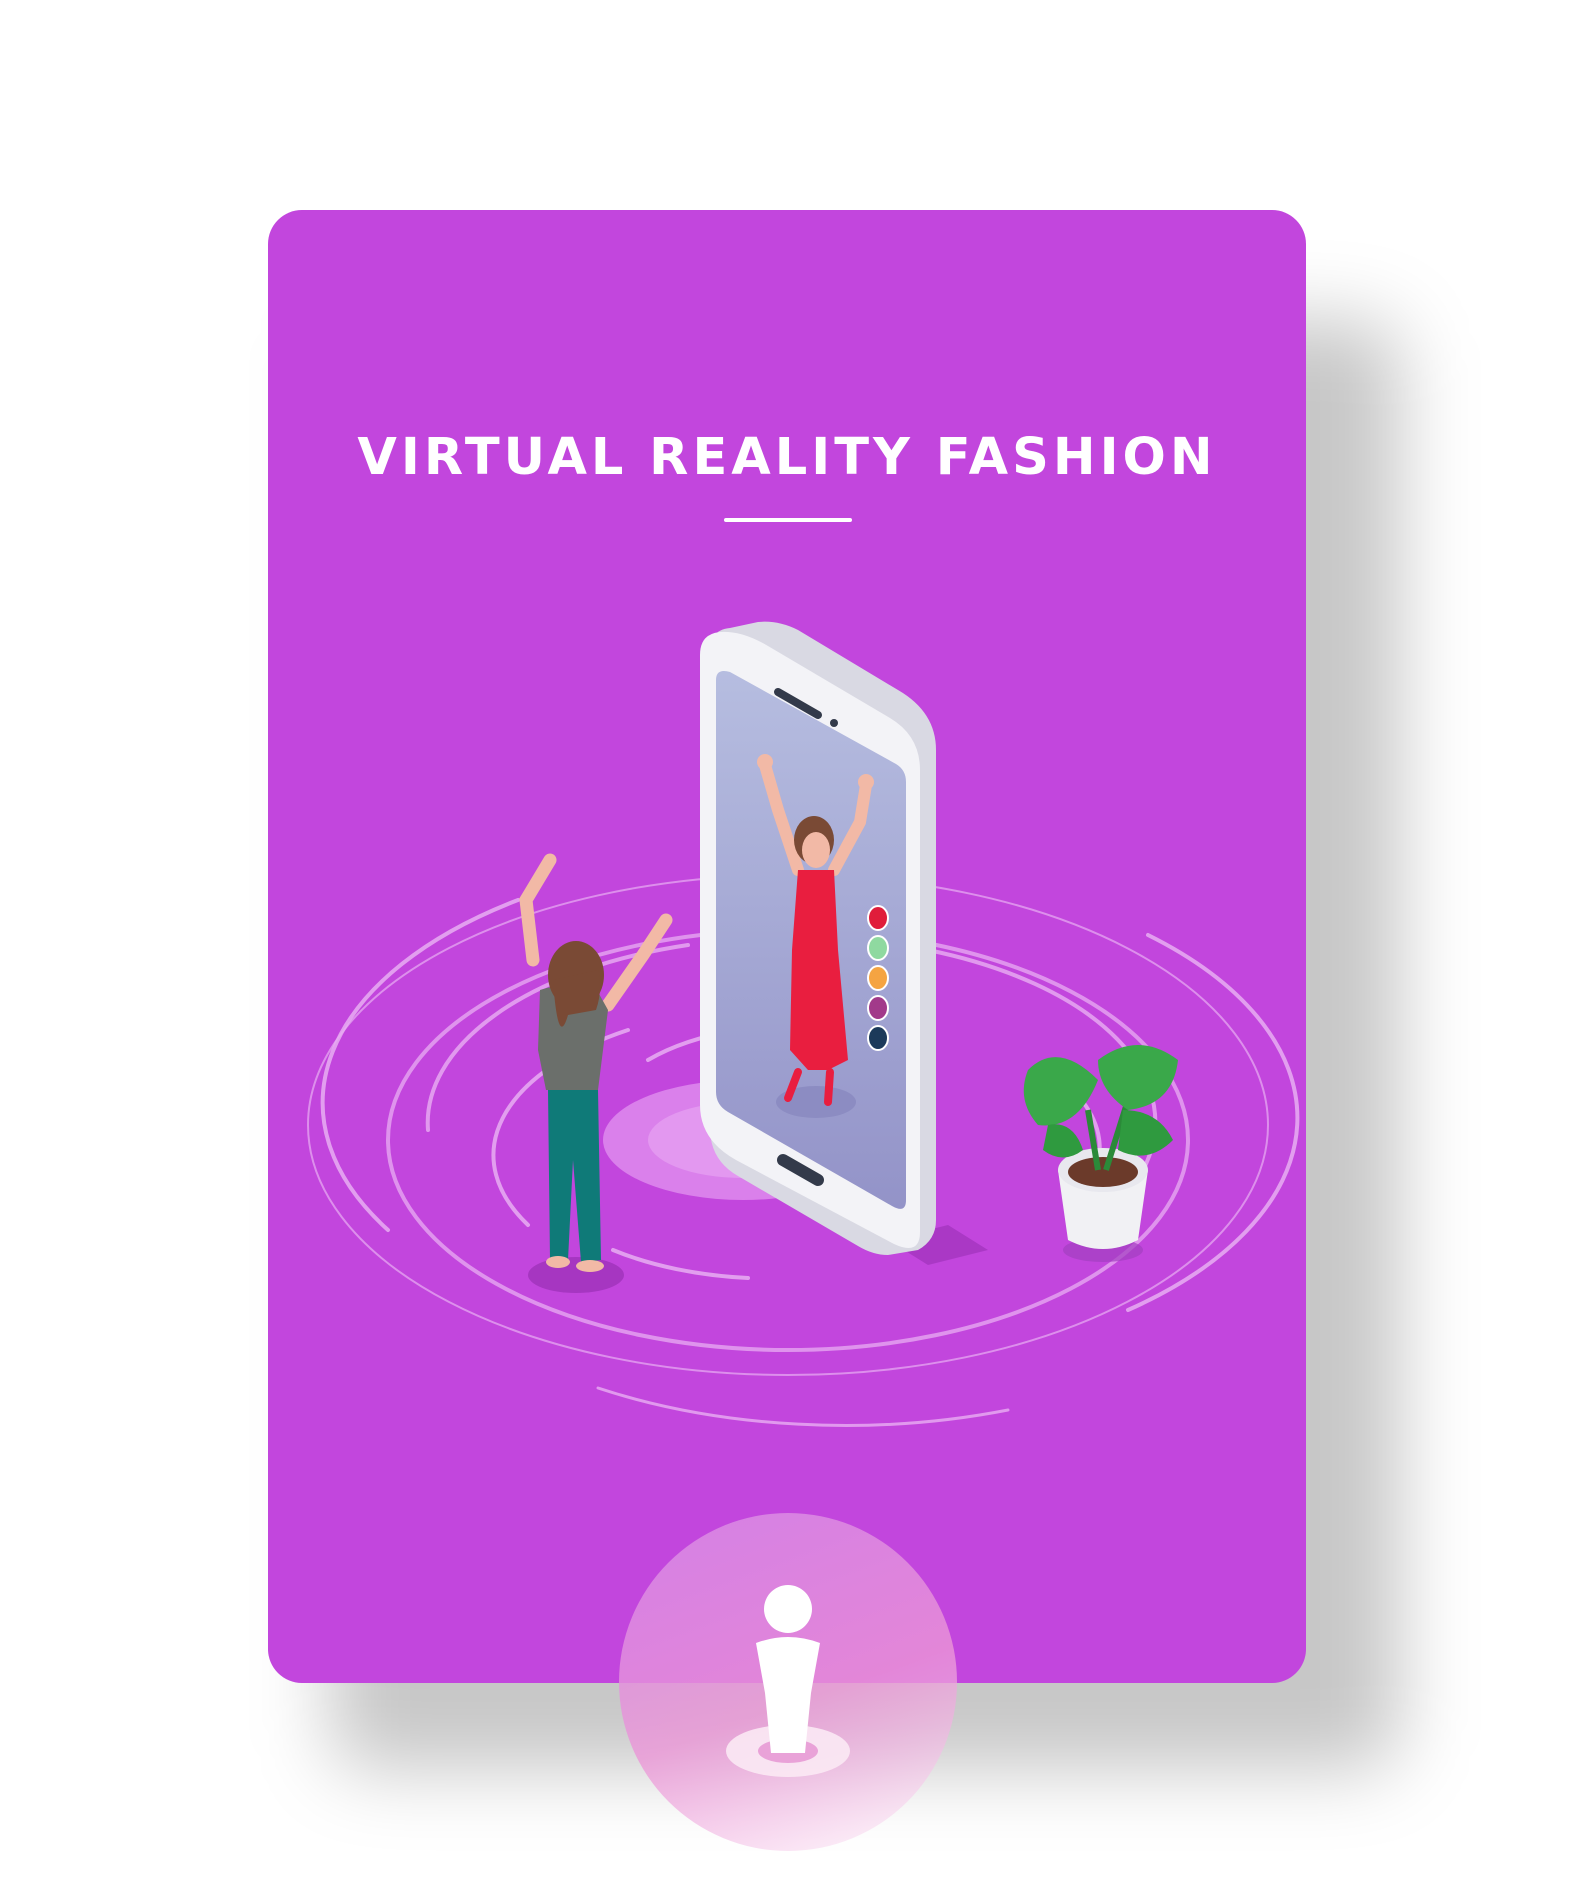 Image resolution: width=1572 pixels, height=1887 pixels. What do you see at coordinates (1100, 1153) in the screenshot?
I see `potted-plant` at bounding box center [1100, 1153].